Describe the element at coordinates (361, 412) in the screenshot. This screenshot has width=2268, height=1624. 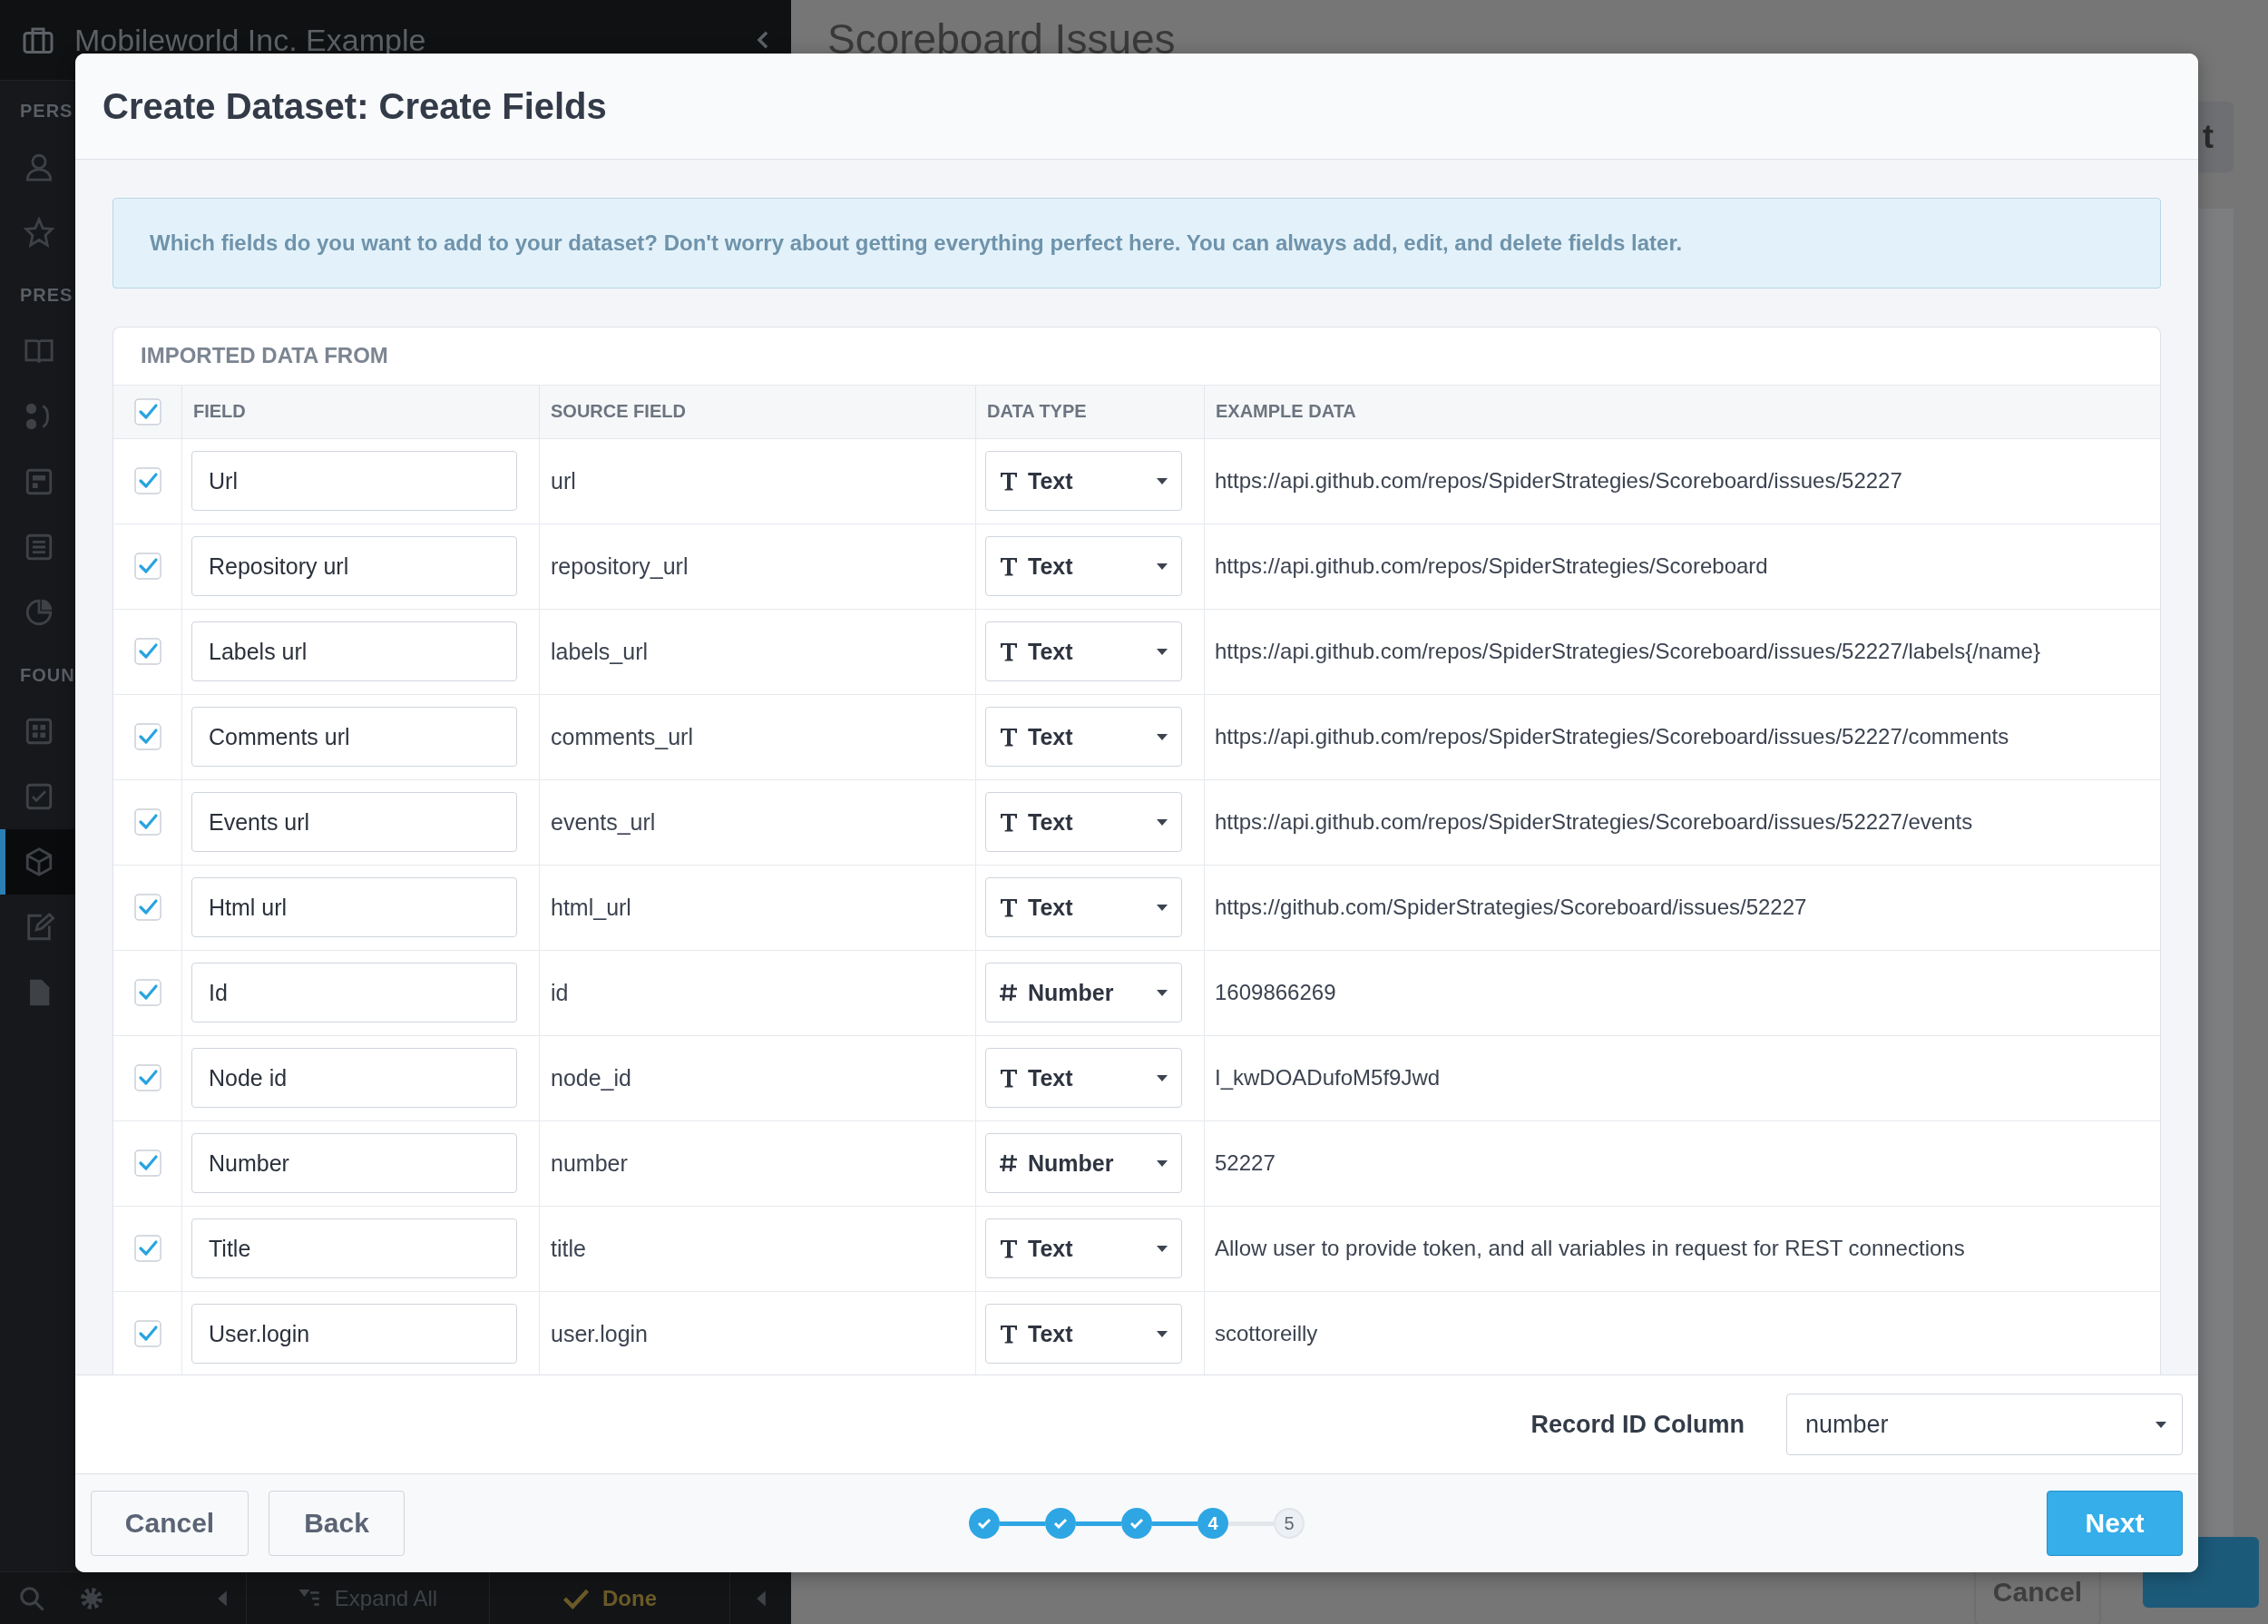
I see `column-header: FIELD` at that location.